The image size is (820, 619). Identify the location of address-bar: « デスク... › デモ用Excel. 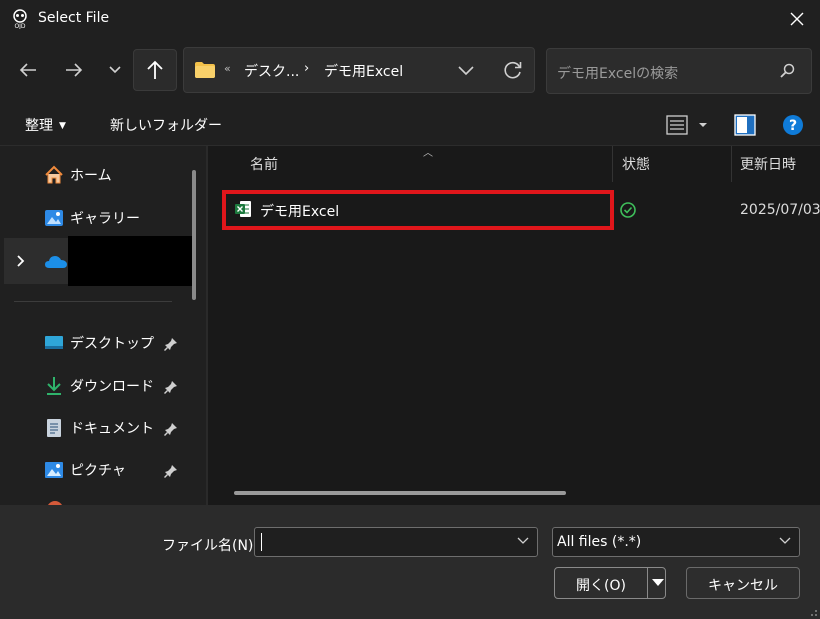
(359, 70).